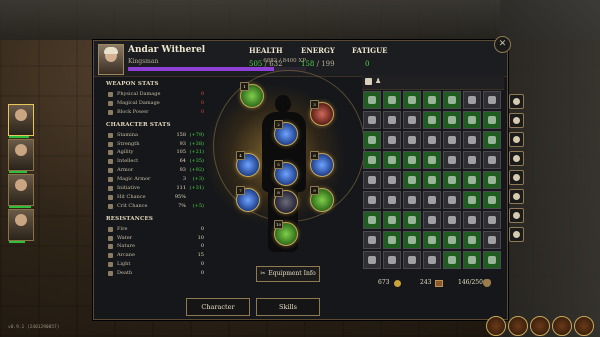 The image size is (600, 337). What do you see at coordinates (322, 199) in the screenshot?
I see `equipment-slot-offhand: 9` at bounding box center [322, 199].